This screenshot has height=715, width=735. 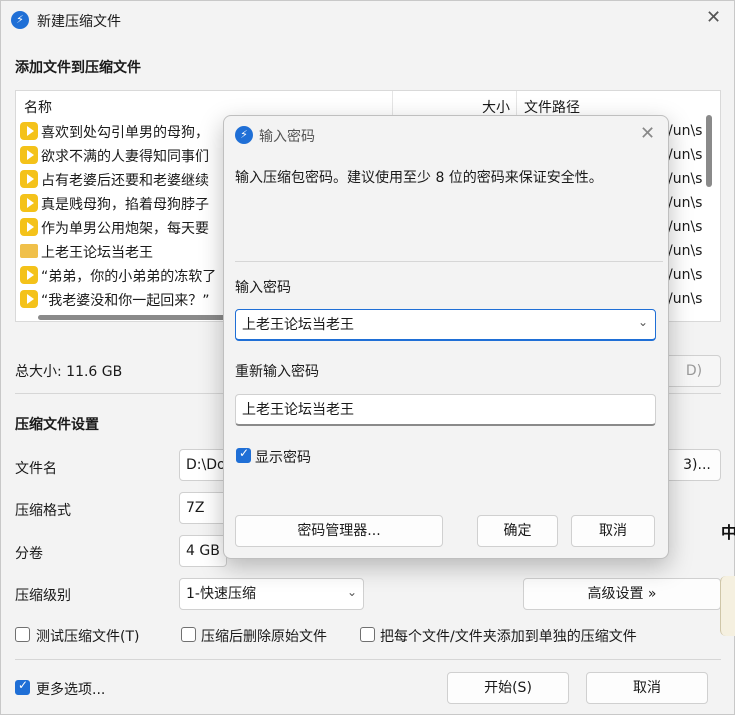 I want to click on separate-archives-checkbox, so click(x=367, y=634).